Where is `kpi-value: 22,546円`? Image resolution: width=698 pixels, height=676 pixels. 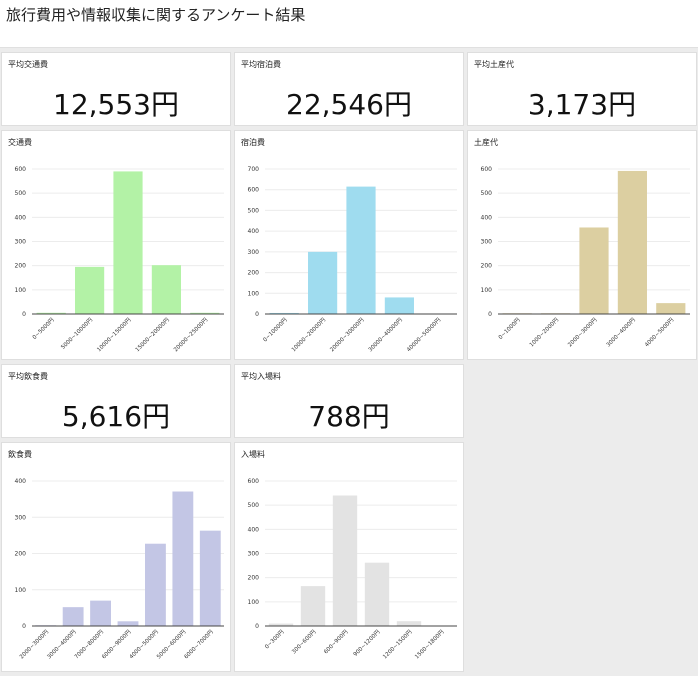
kpi-value: 22,546円 is located at coordinates (349, 104).